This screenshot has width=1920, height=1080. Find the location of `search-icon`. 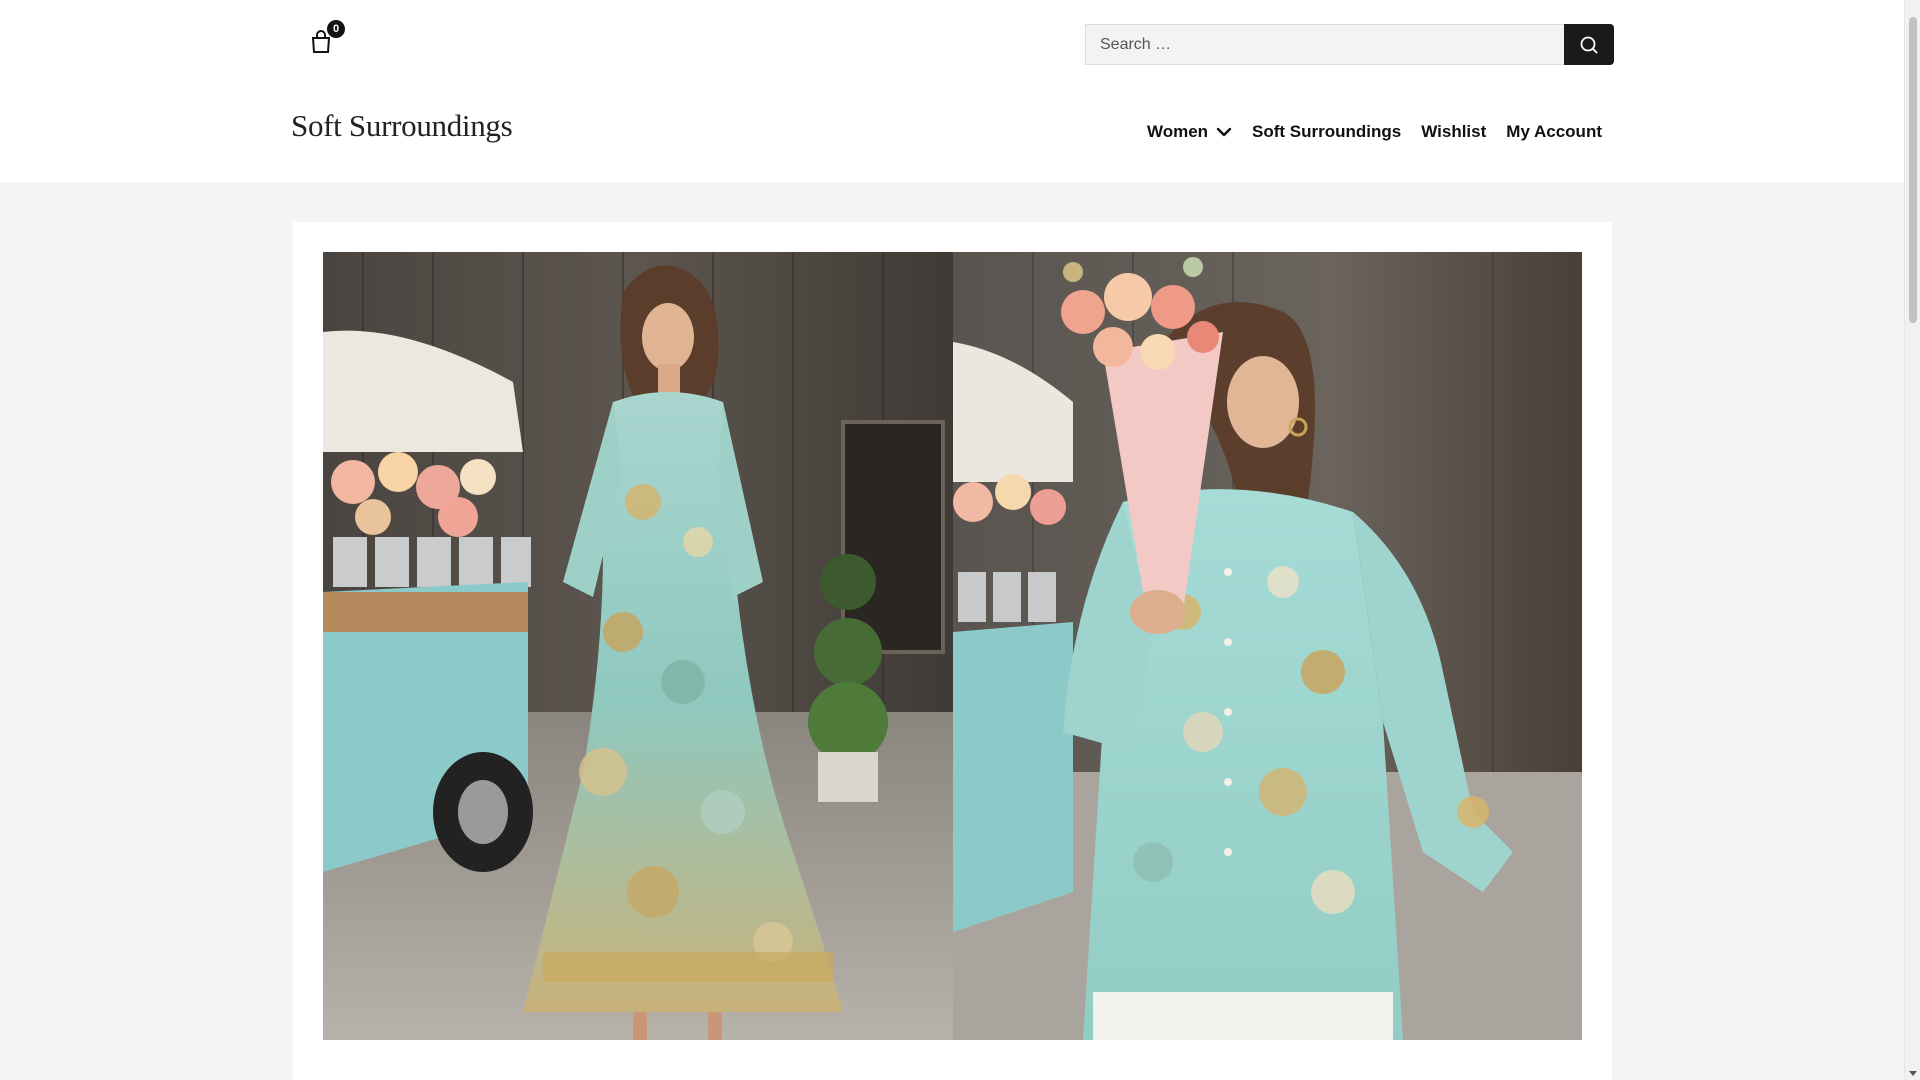

search-icon is located at coordinates (1589, 45).